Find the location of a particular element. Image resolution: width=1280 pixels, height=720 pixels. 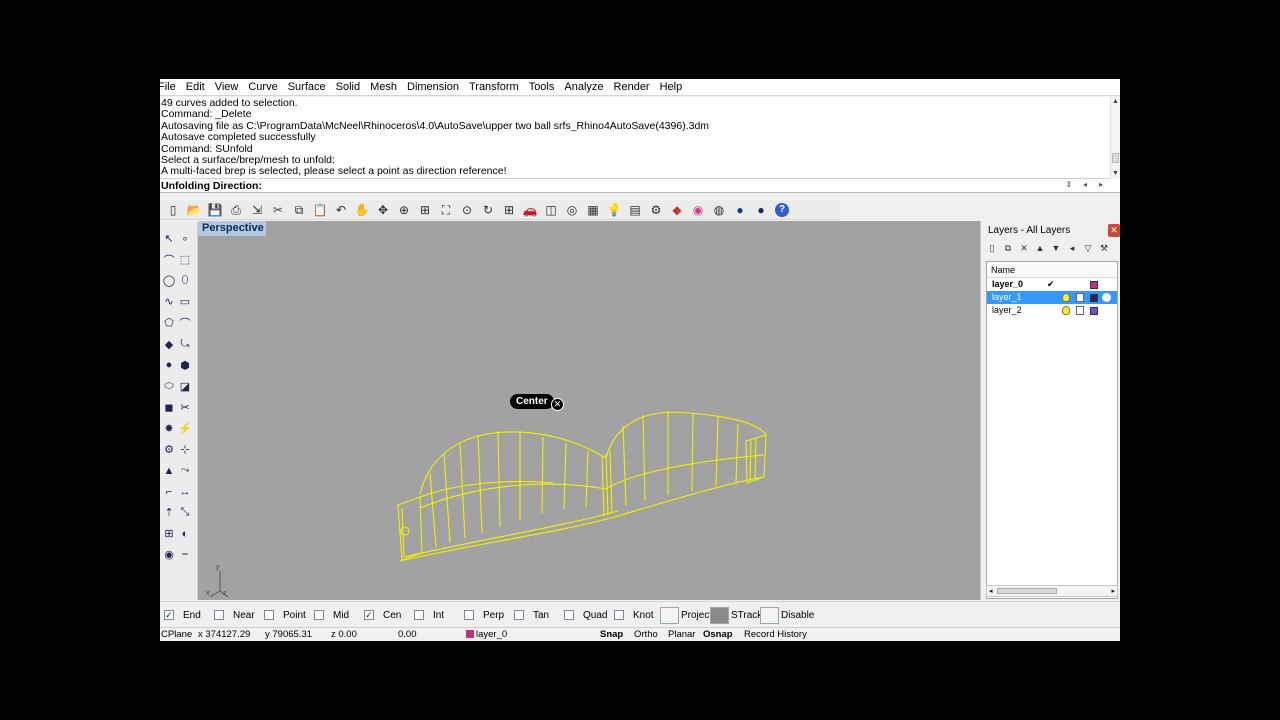

cplane-icon: ◫ is located at coordinates (551, 210).